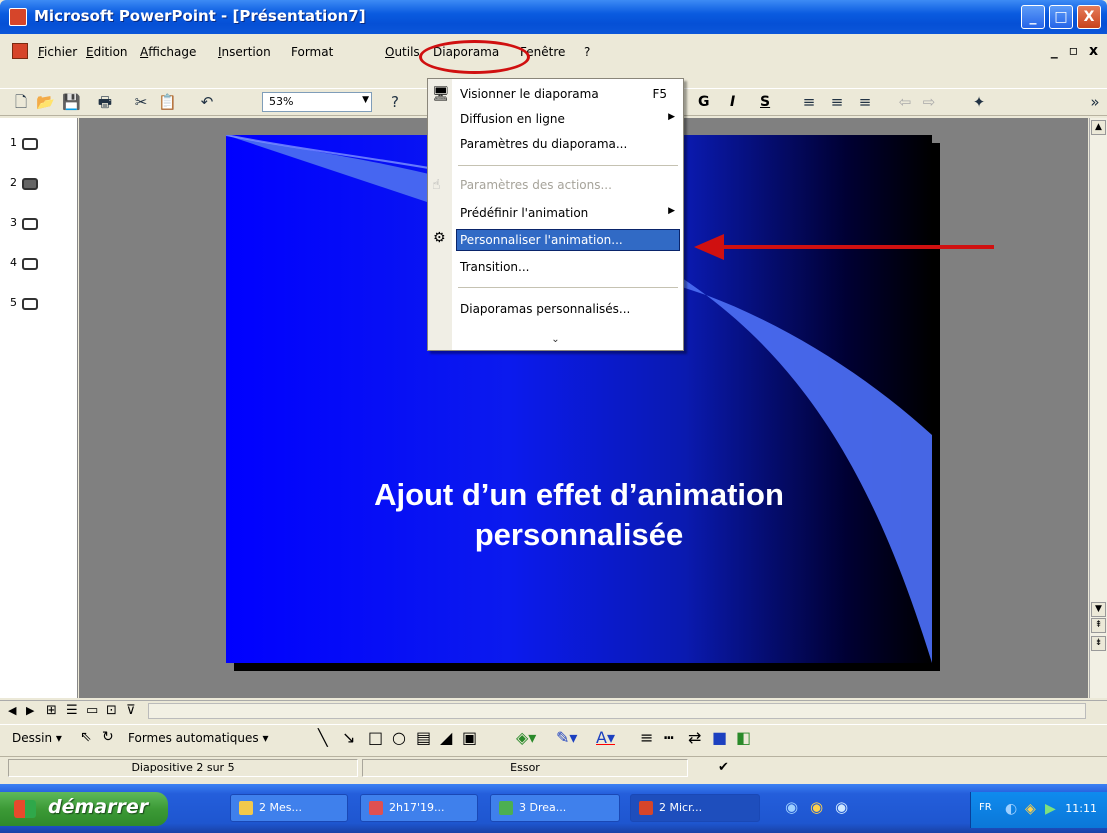 The image size is (1107, 833). What do you see at coordinates (207, 102) in the screenshot?
I see `undo-icon: ↶` at bounding box center [207, 102].